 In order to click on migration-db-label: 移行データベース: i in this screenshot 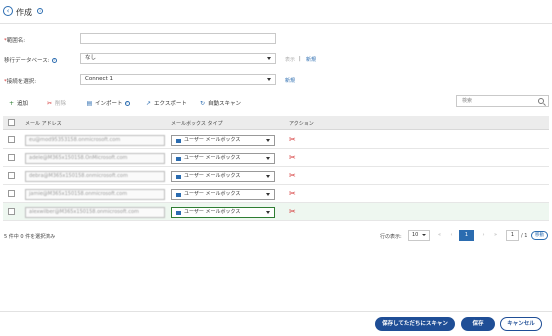, I will do `click(30, 60)`.